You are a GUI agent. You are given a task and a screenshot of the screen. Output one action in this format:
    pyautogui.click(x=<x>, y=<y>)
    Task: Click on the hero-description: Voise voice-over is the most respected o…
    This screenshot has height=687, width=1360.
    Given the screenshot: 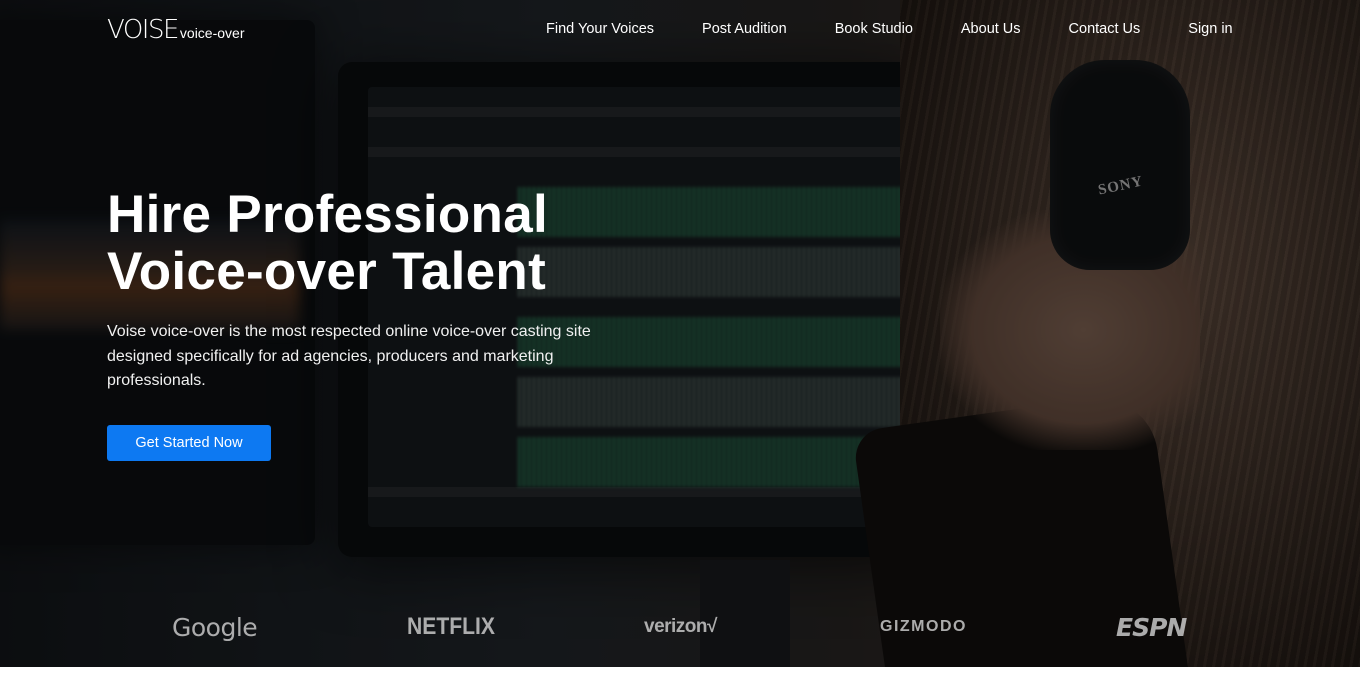 What is the action you would take?
    pyautogui.click(x=349, y=356)
    